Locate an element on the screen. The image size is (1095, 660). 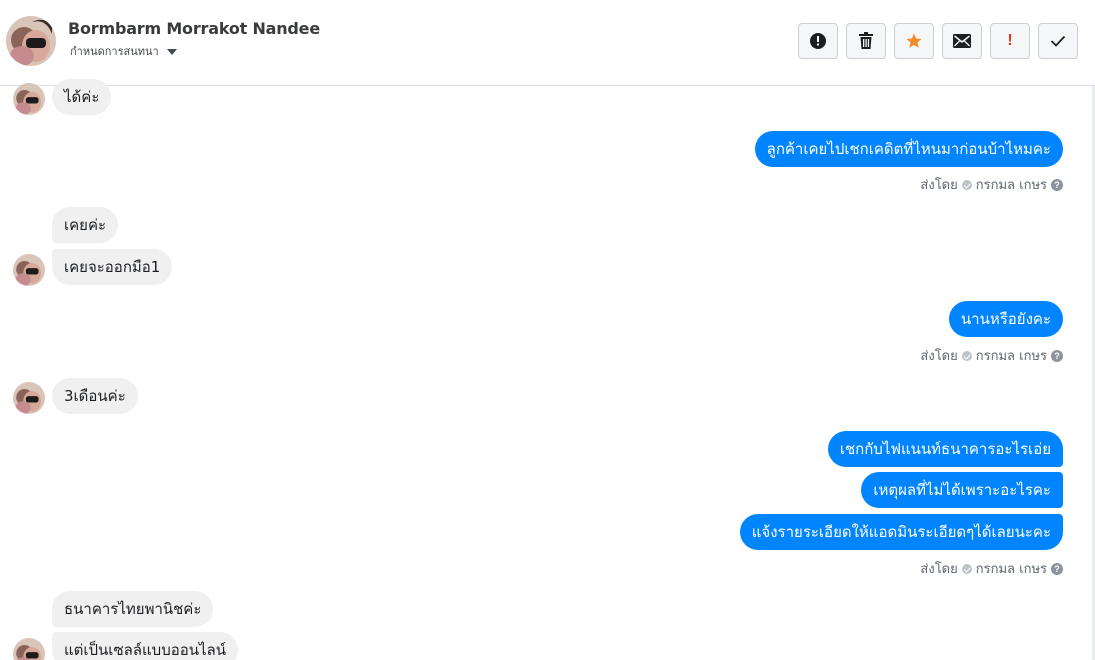
done-button is located at coordinates (1058, 41).